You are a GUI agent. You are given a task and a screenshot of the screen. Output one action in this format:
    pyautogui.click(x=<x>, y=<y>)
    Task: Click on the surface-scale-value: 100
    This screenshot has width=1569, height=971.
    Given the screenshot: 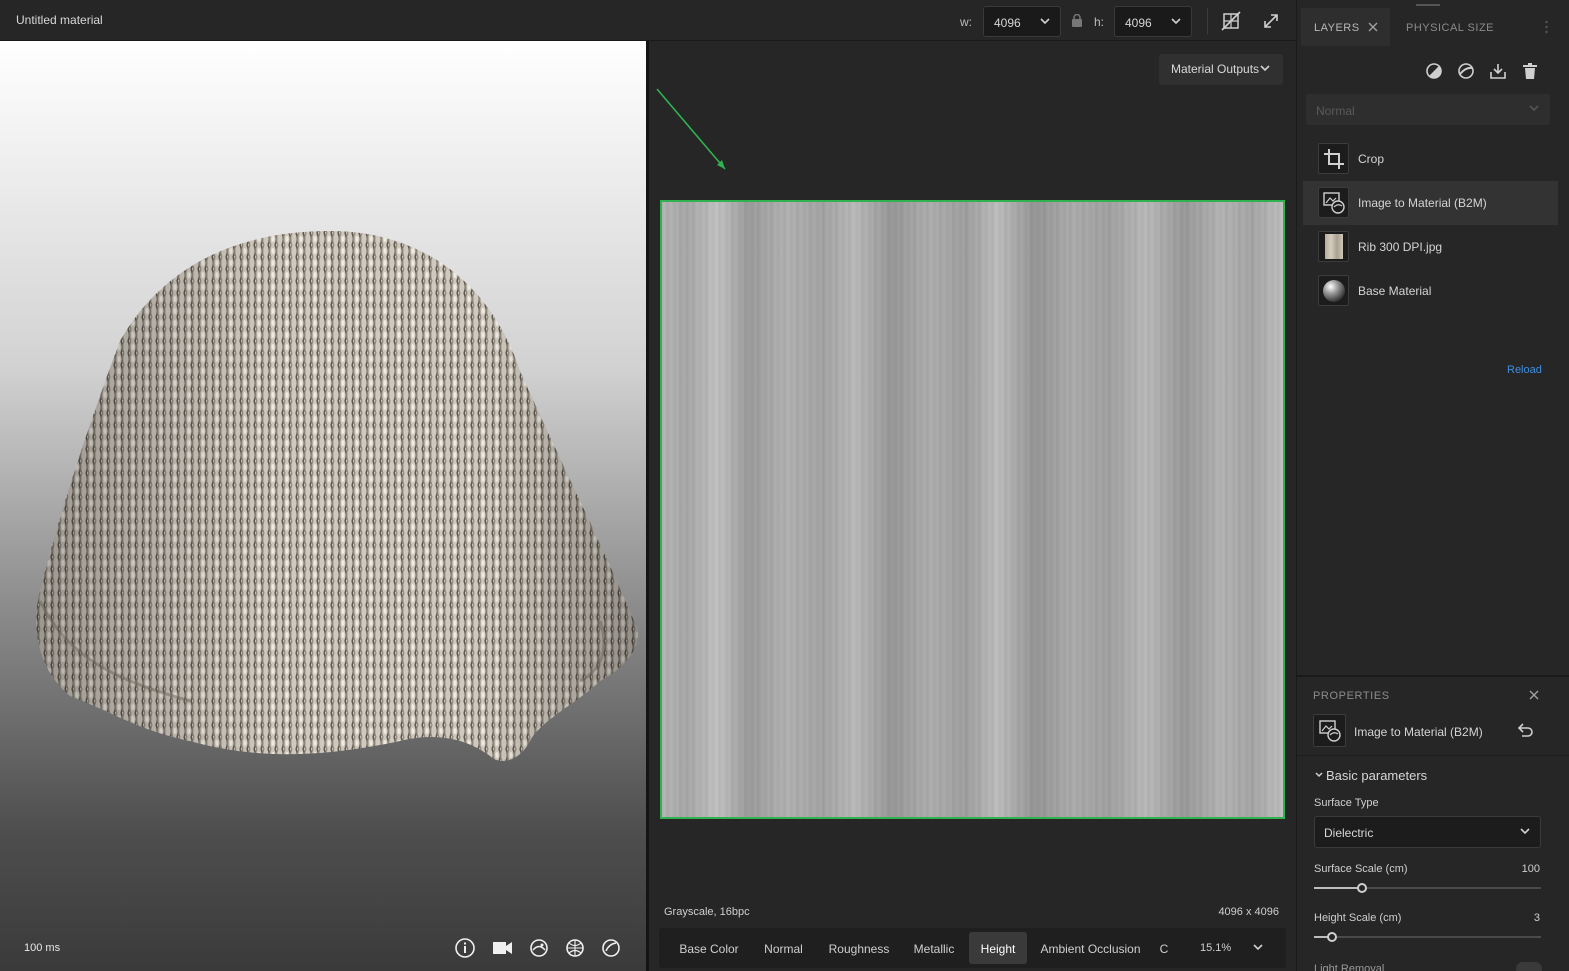 What is the action you would take?
    pyautogui.click(x=1531, y=869)
    